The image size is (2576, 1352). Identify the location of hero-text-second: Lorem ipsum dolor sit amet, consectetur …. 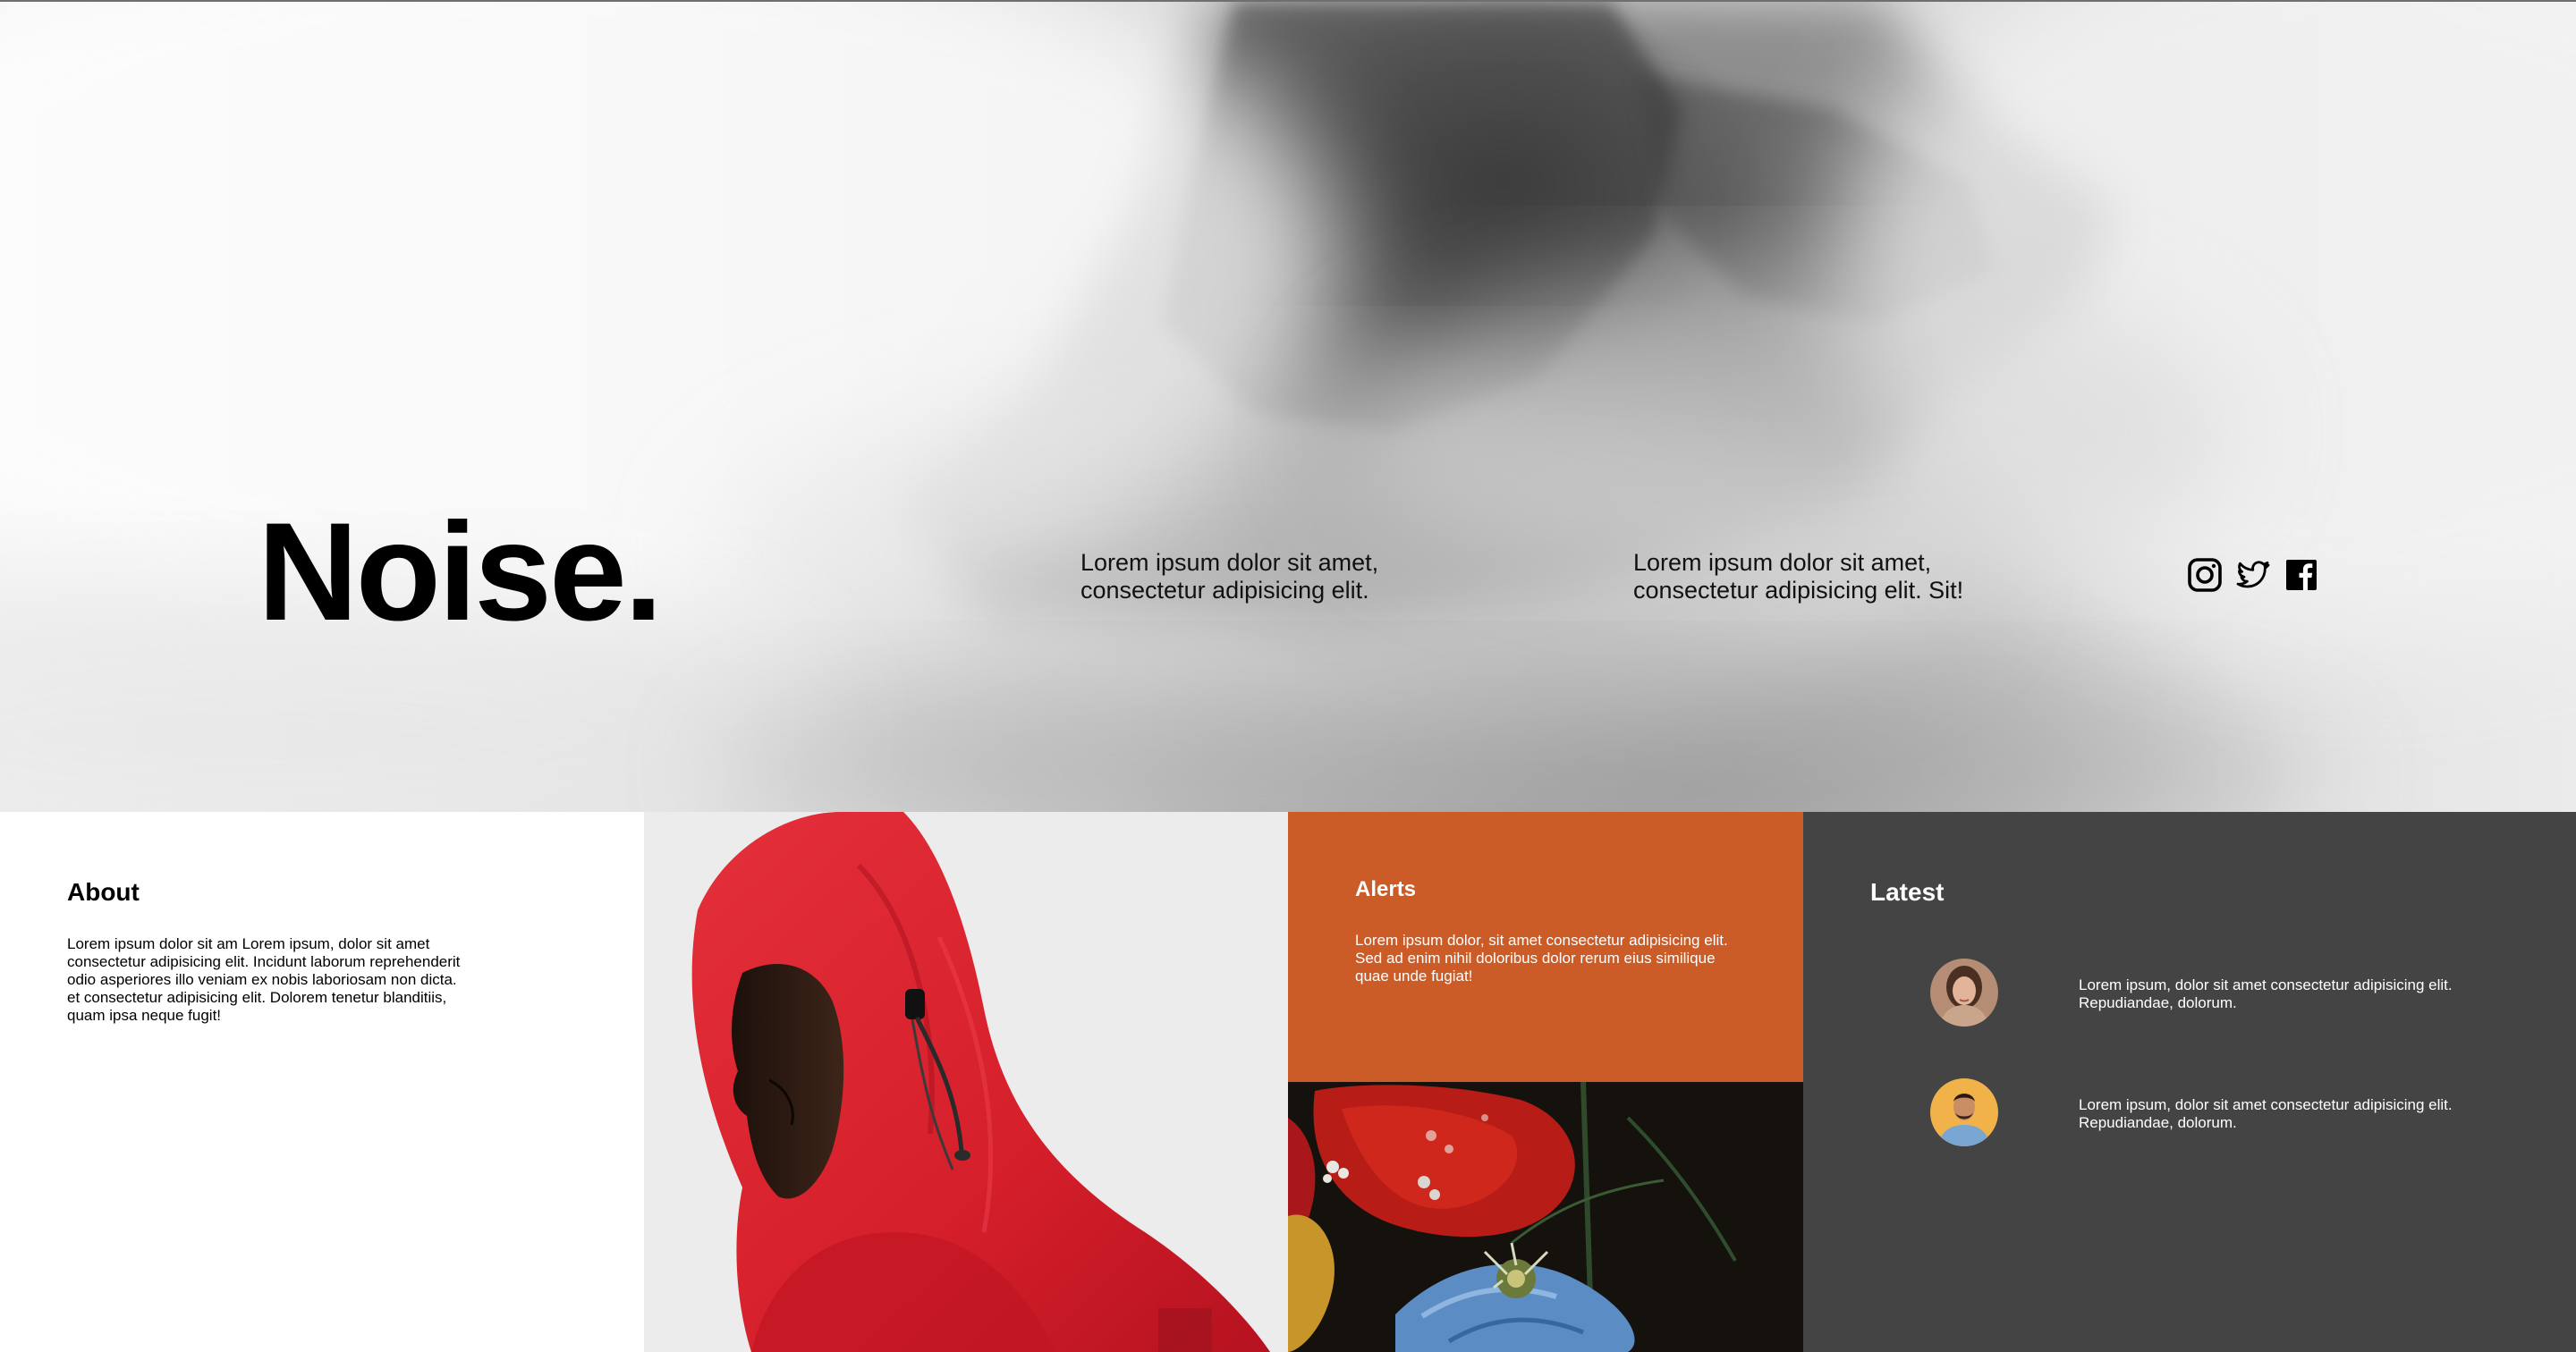
(1798, 576).